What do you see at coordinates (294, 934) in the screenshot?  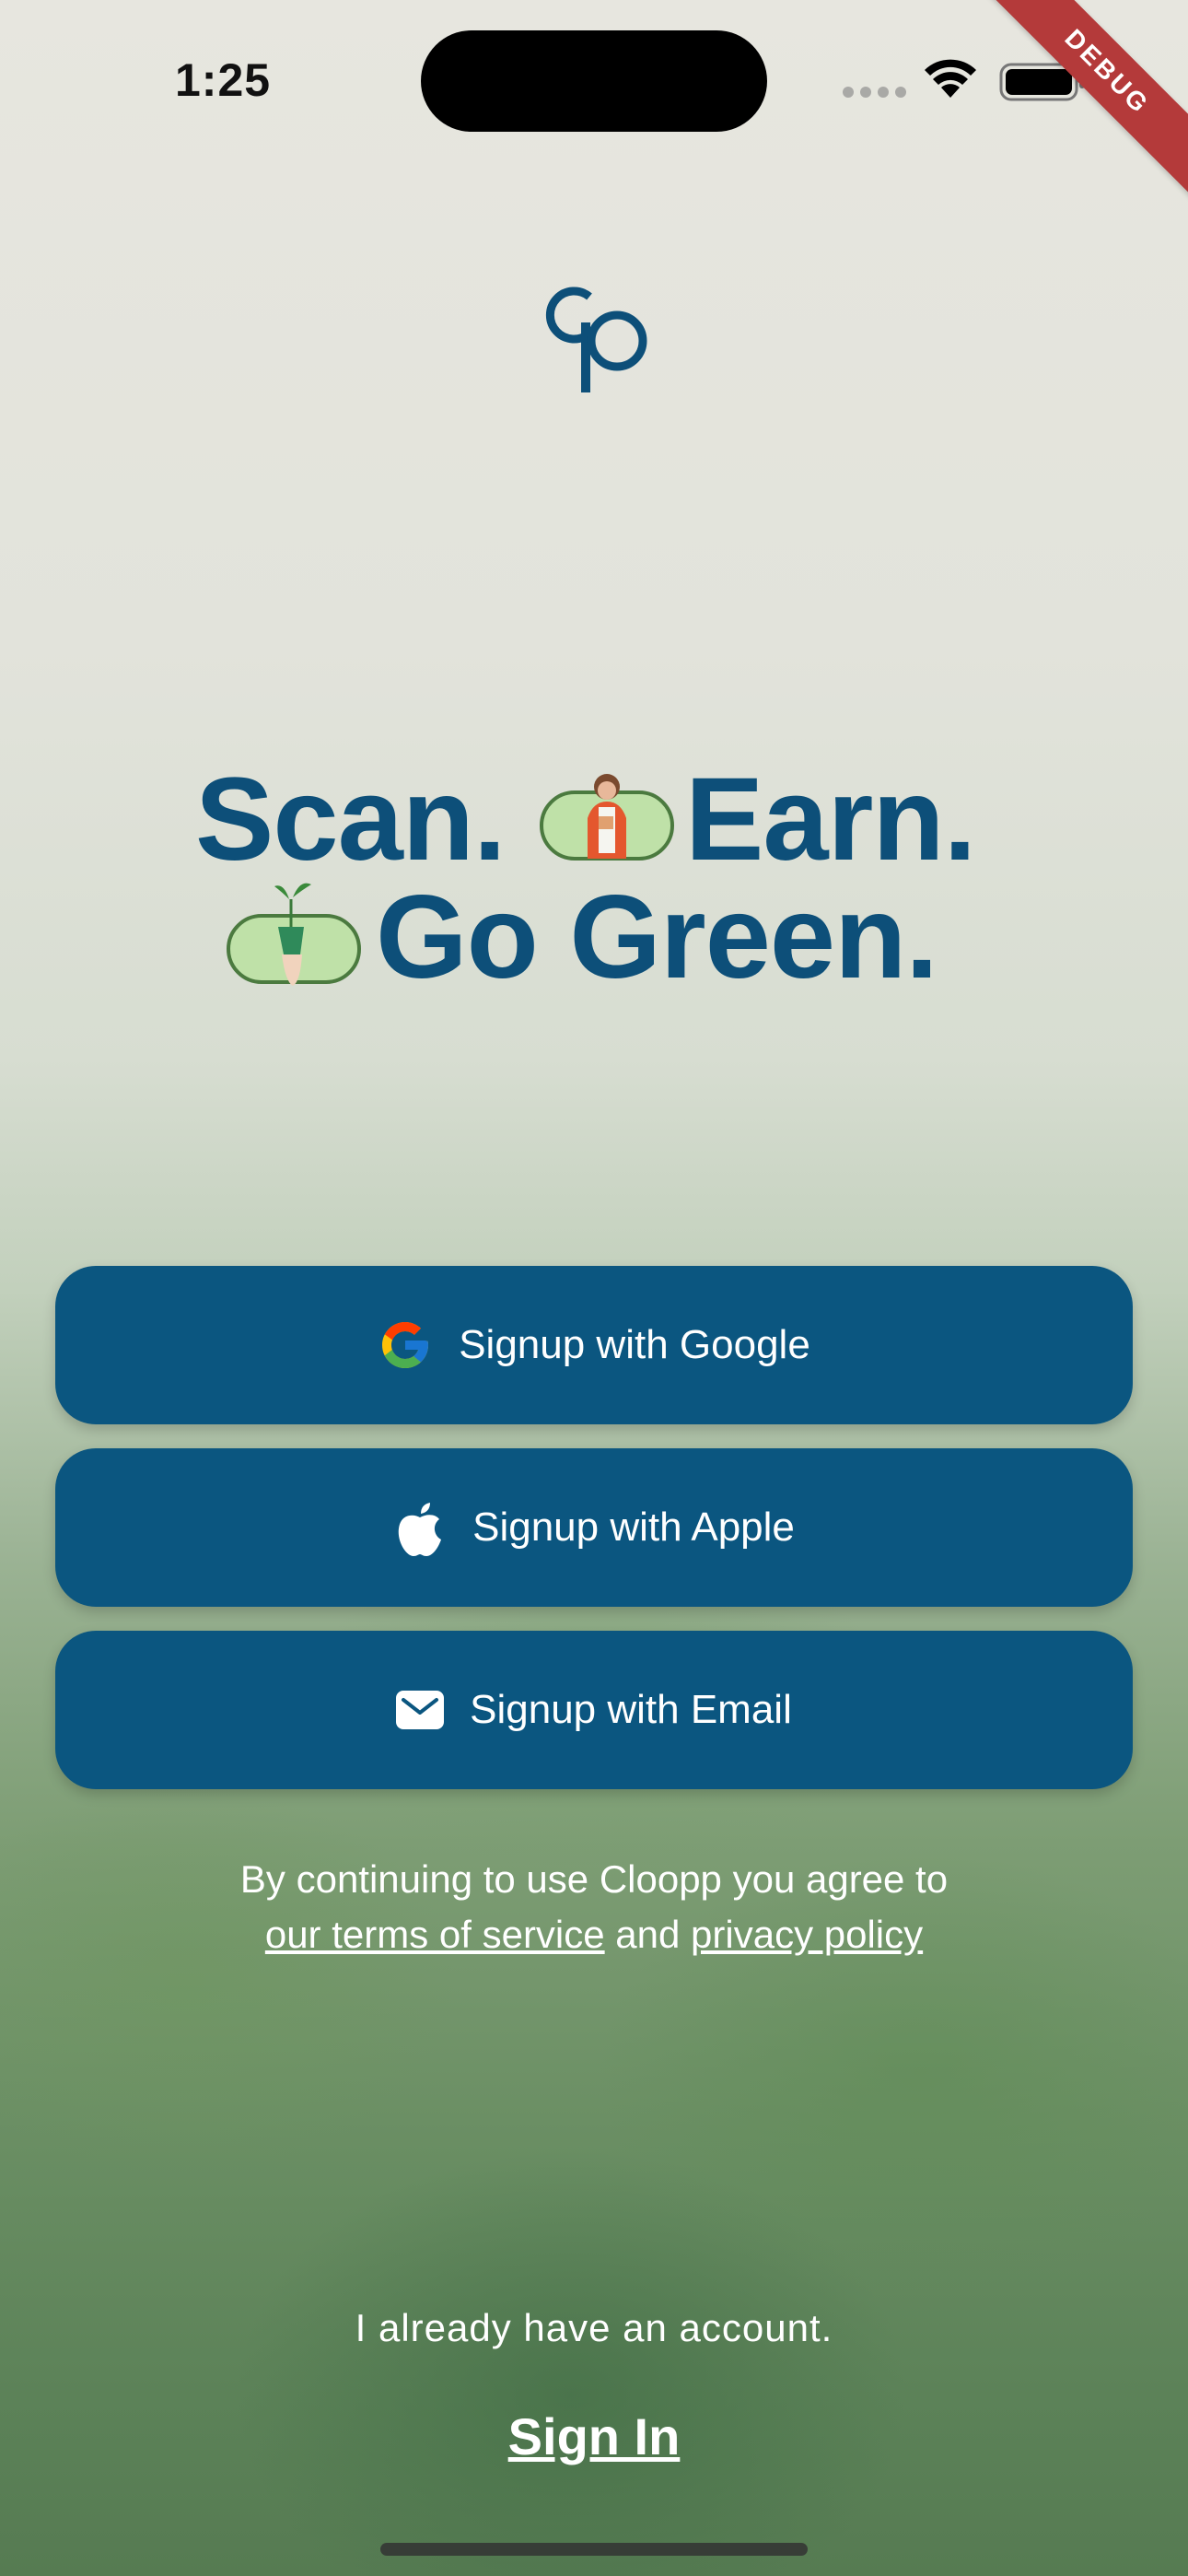 I see `hand-with-sprout-image` at bounding box center [294, 934].